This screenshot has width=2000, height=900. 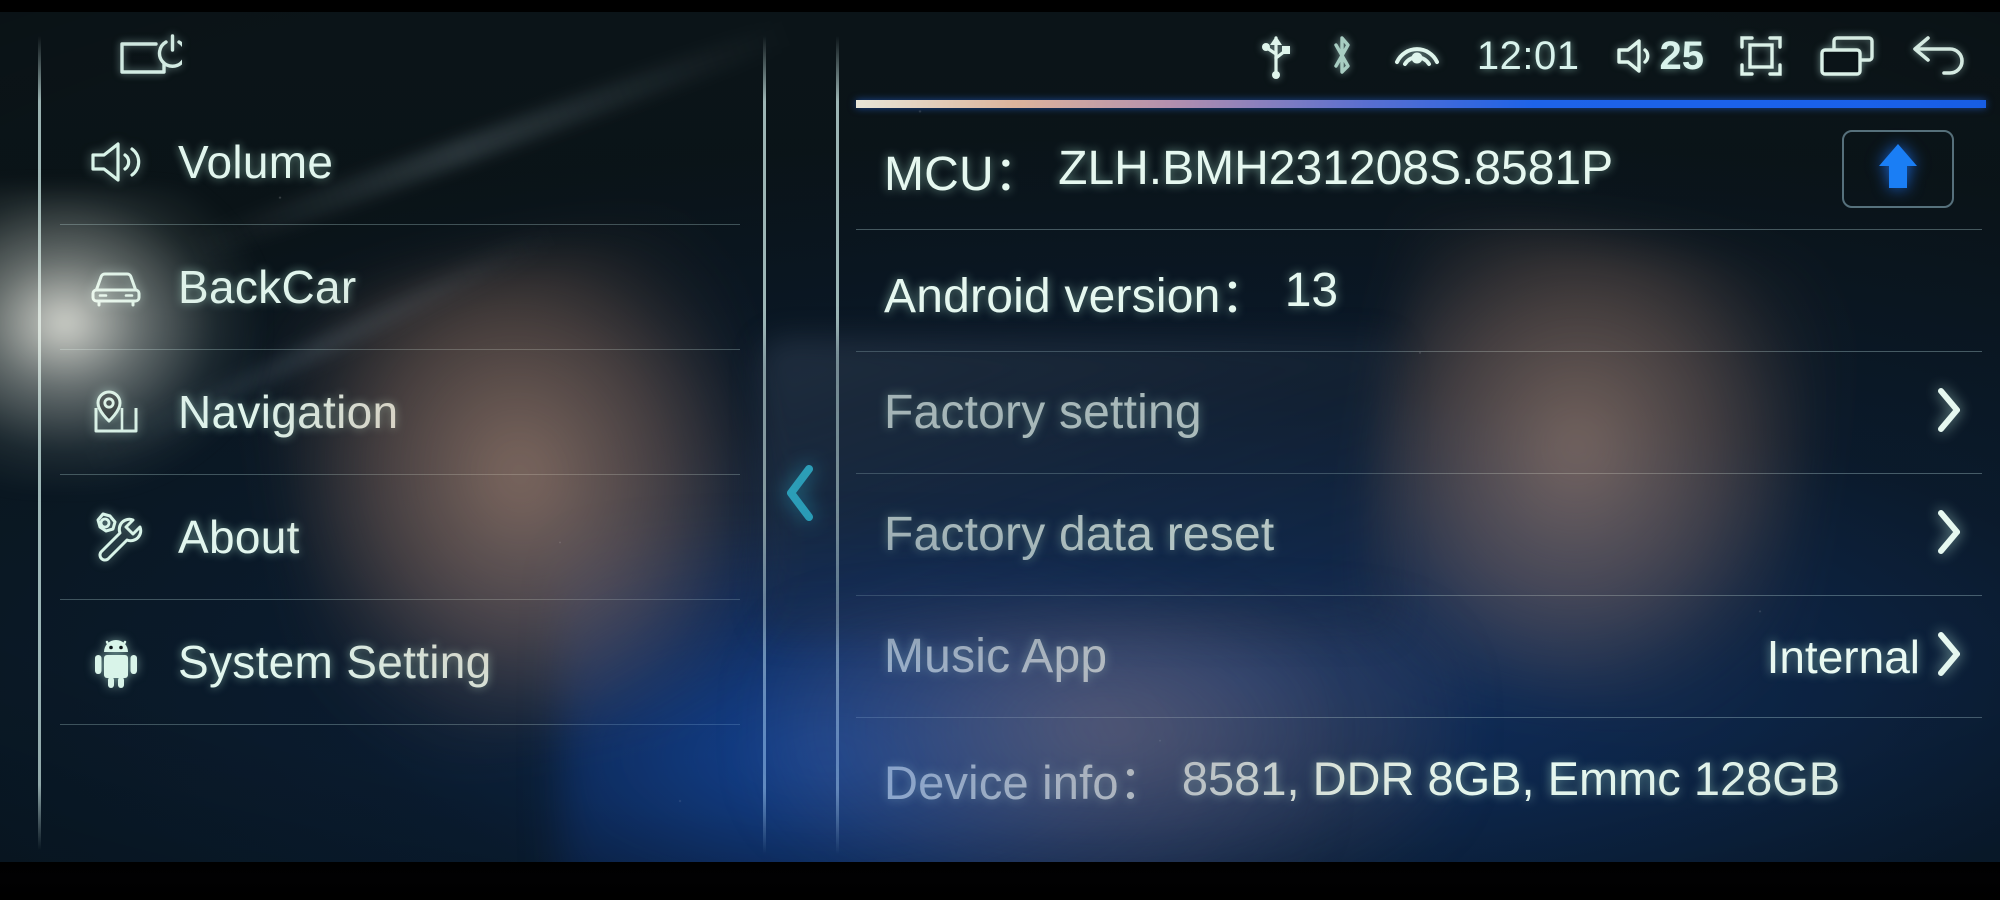 I want to click on mcu-update-button, so click(x=1898, y=168).